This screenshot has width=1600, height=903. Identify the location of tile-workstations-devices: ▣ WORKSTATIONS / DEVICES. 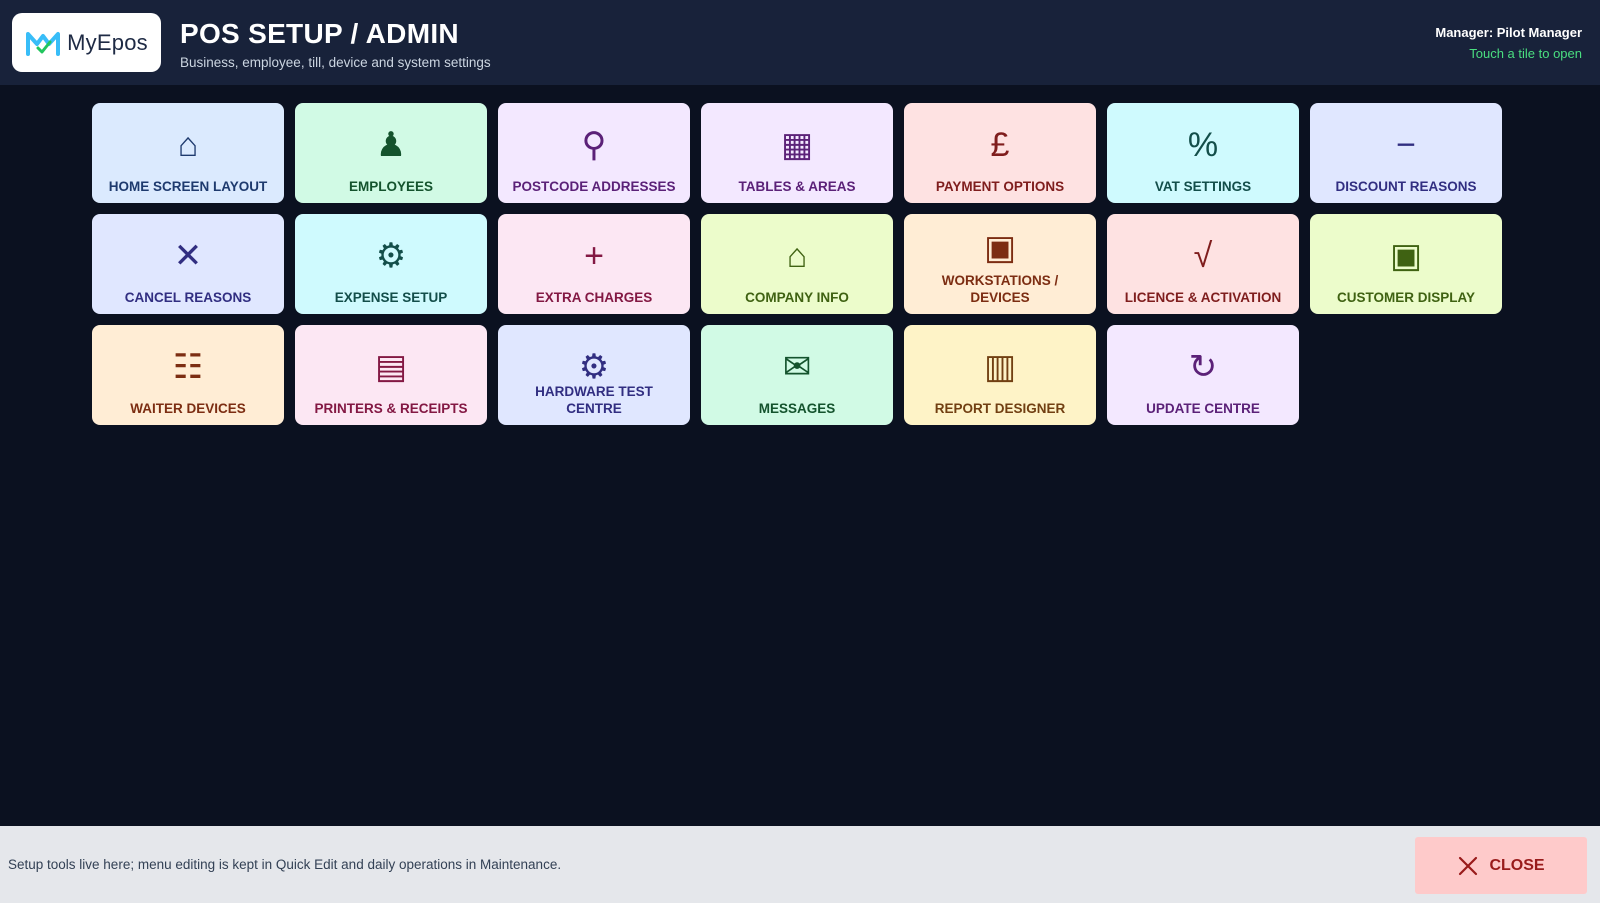
(1000, 264).